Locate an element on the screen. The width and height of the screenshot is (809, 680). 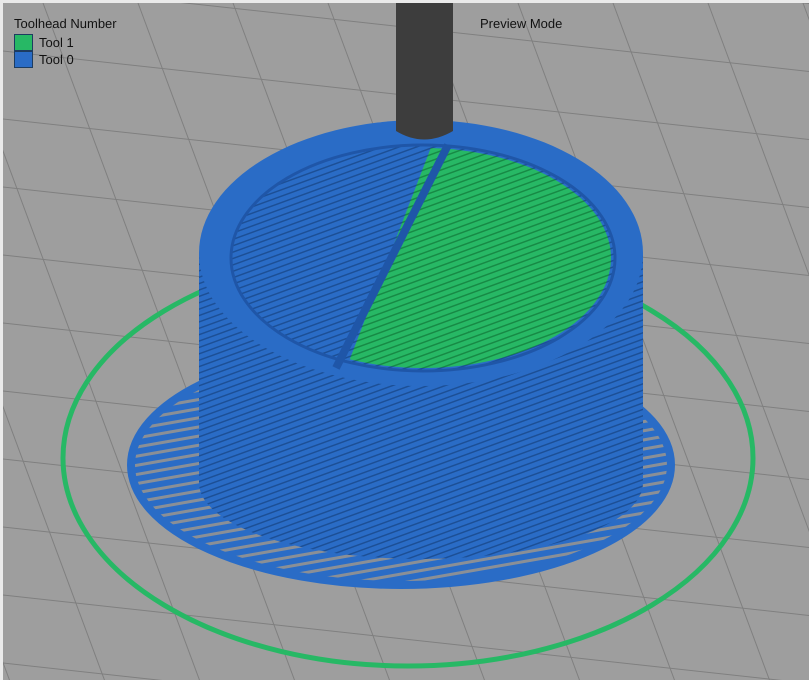
legend-label: Tool 0 is located at coordinates (56, 59).